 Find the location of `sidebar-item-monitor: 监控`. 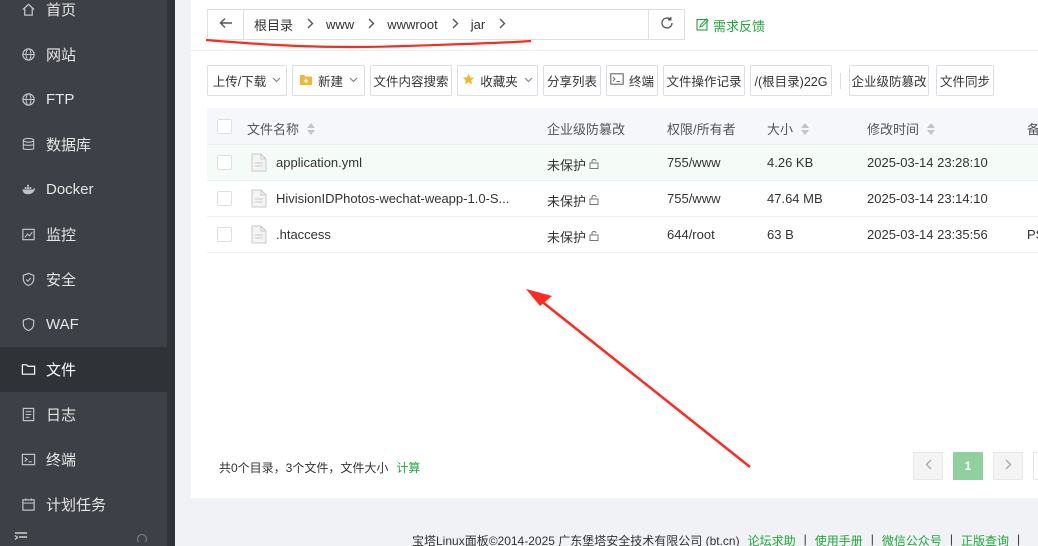

sidebar-item-monitor: 监控 is located at coordinates (83, 234).